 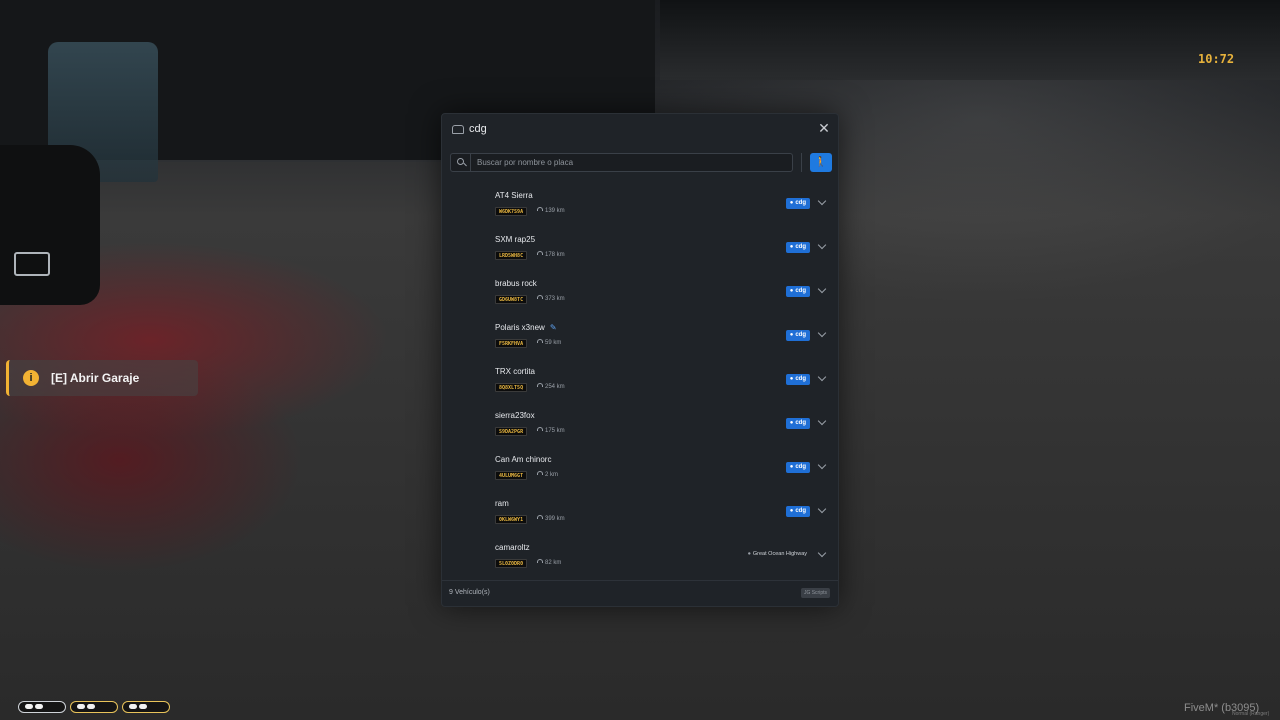 I want to click on vehicle-plate: LRD5WH8C, so click(x=511, y=255).